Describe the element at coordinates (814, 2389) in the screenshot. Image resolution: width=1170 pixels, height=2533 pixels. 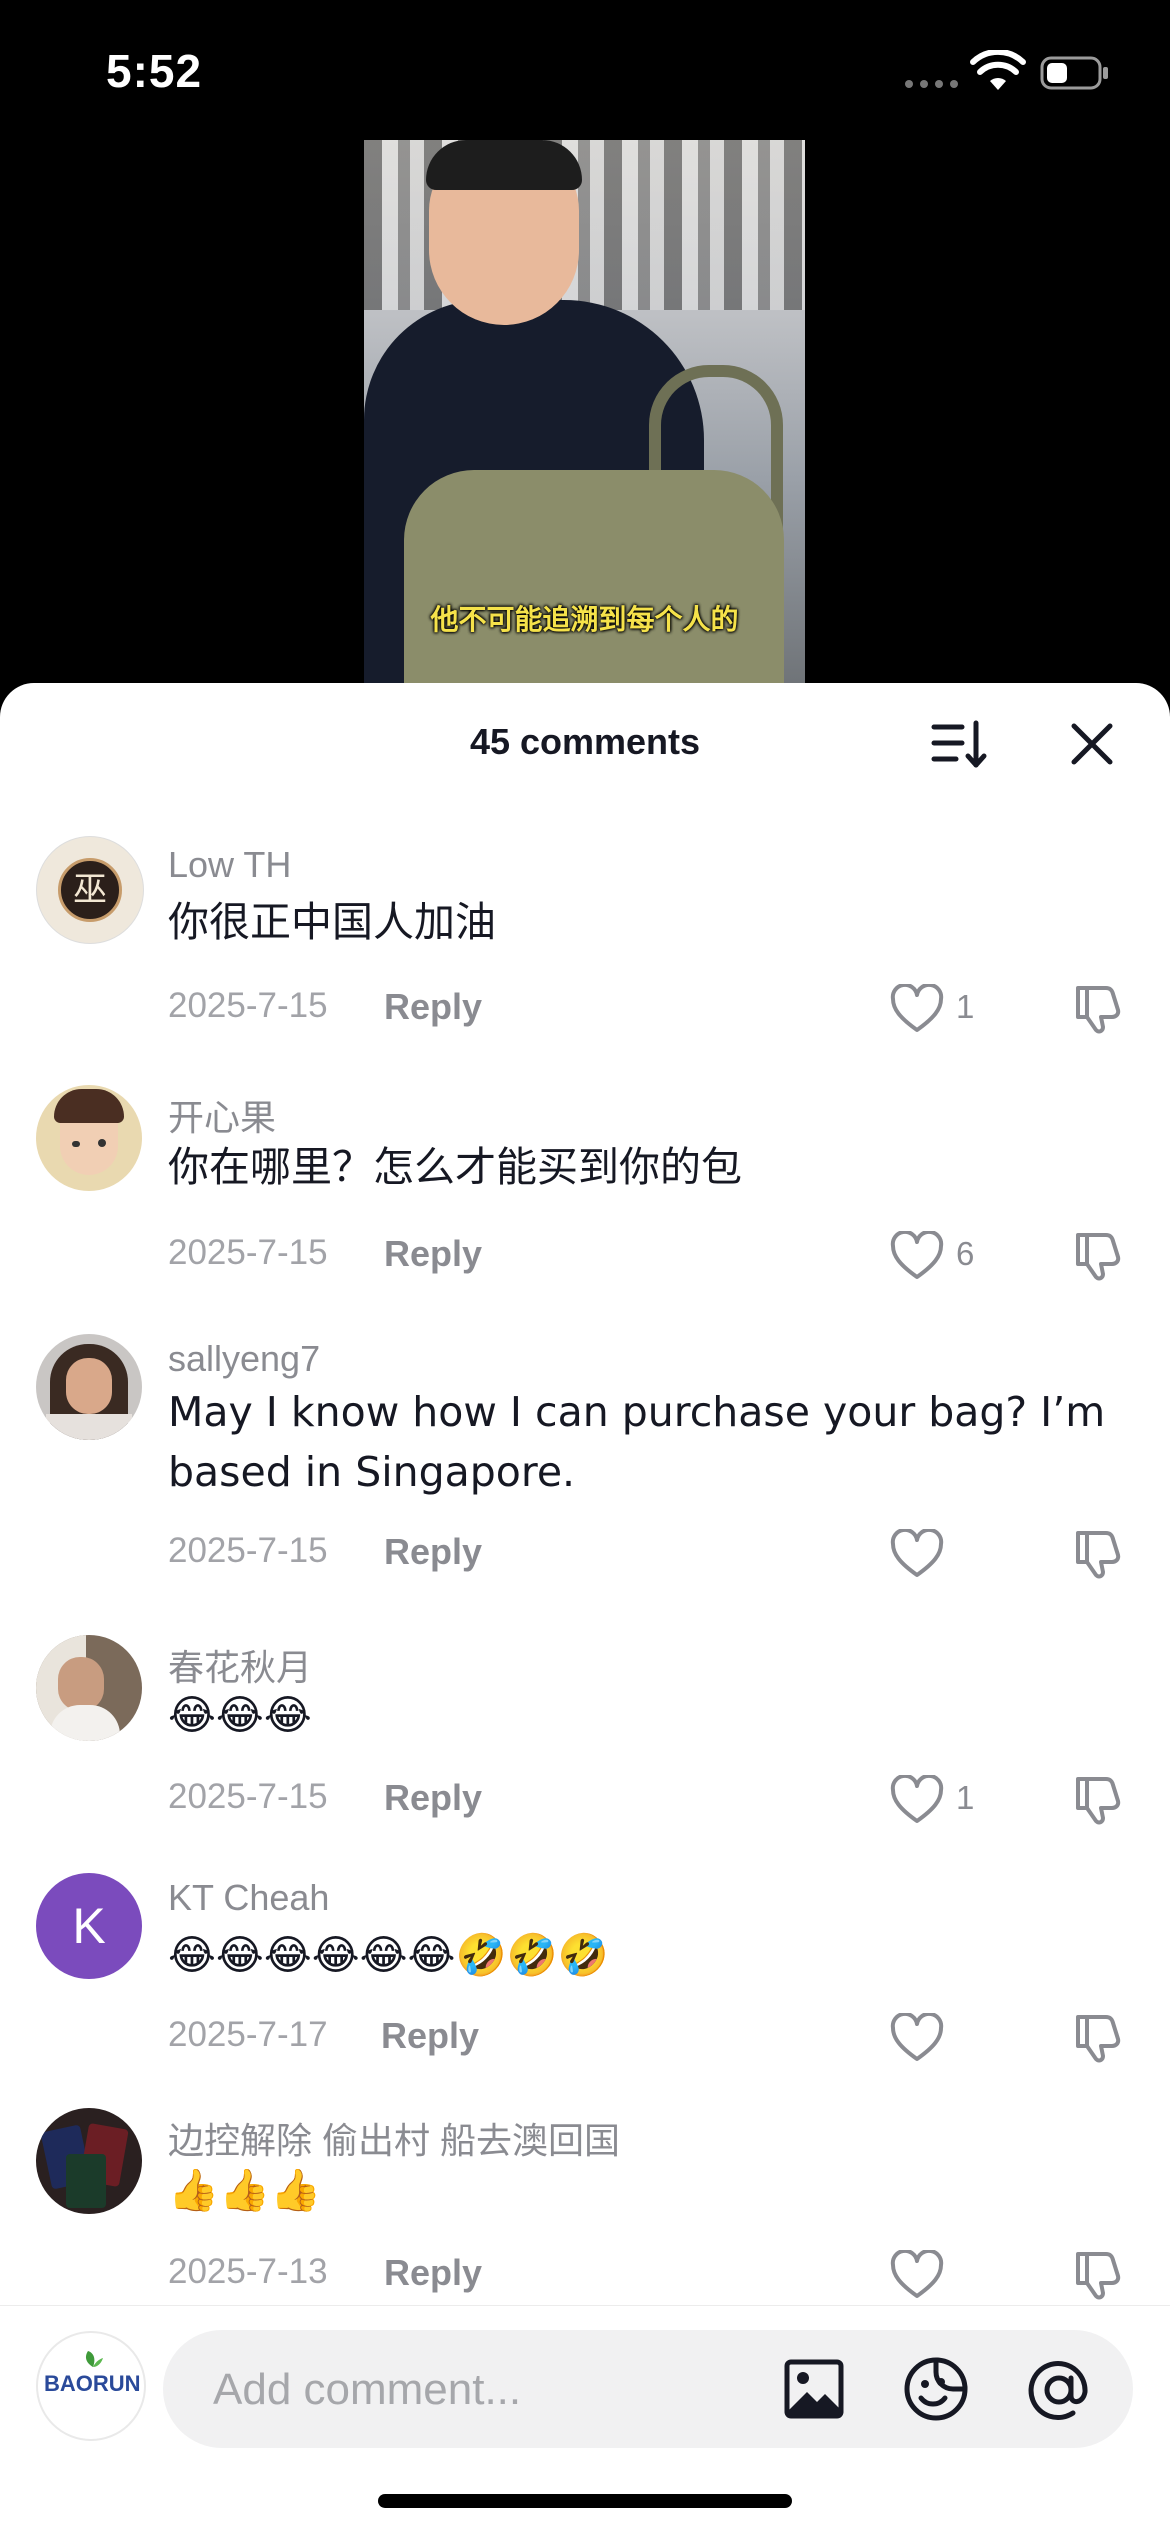
I see `image-icon` at that location.